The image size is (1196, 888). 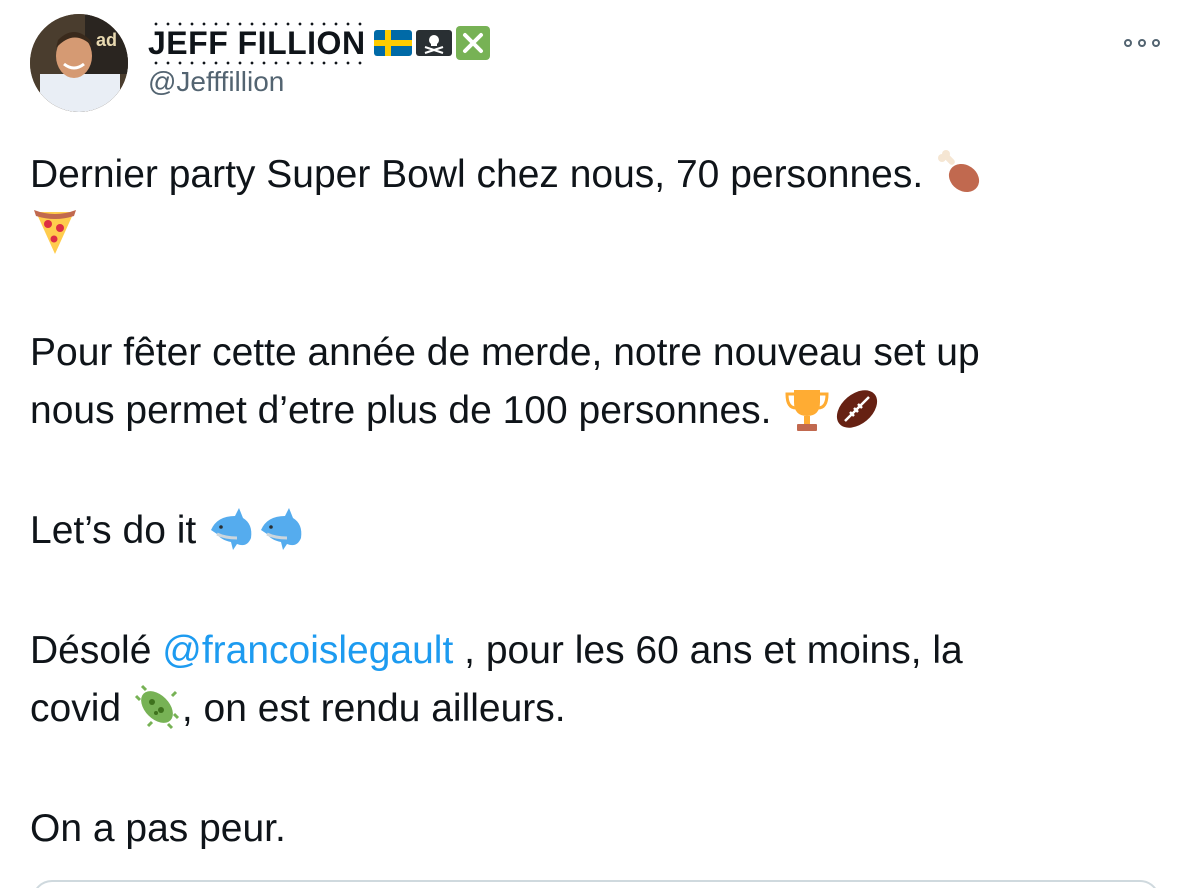 What do you see at coordinates (807, 409) in the screenshot?
I see `trophy-icon` at bounding box center [807, 409].